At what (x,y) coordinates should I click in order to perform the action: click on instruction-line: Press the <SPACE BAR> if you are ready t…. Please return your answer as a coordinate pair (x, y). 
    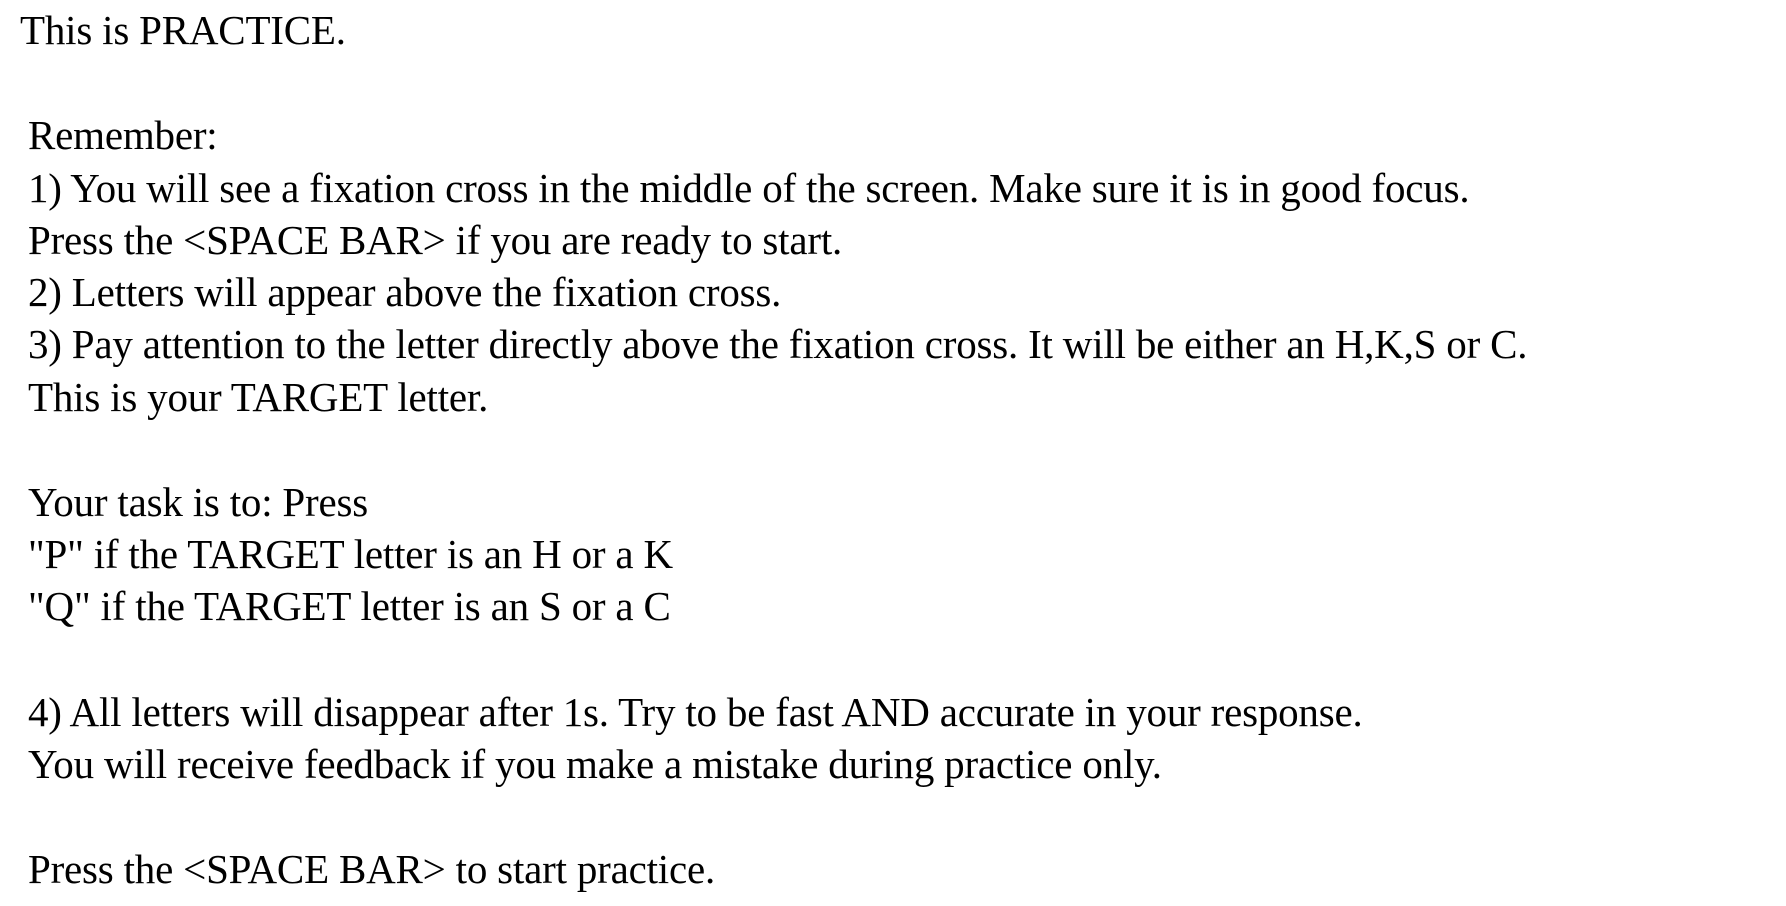
    Looking at the image, I should click on (435, 240).